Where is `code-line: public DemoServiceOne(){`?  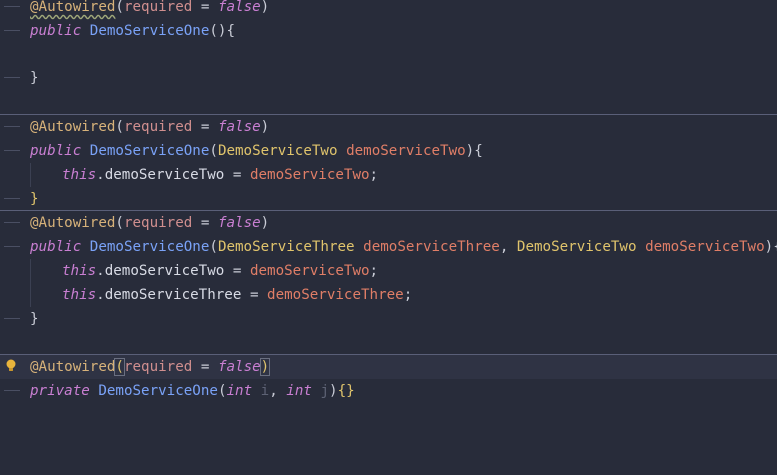
code-line: public DemoServiceOne(){ is located at coordinates (388, 31).